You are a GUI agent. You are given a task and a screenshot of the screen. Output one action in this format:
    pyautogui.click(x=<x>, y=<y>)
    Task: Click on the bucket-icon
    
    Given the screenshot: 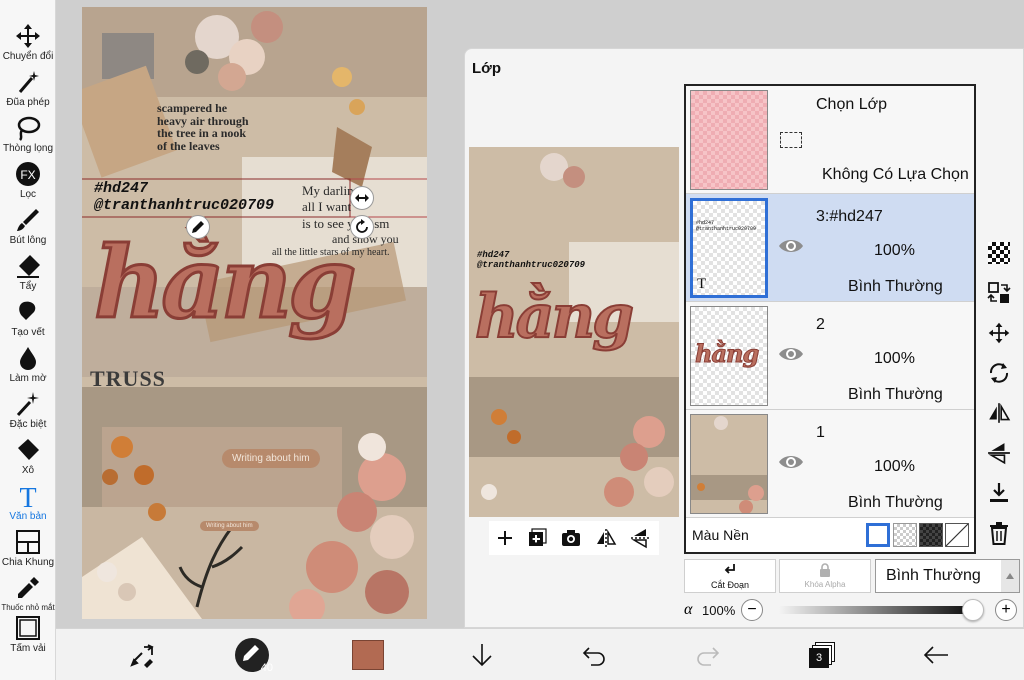 What is the action you would take?
    pyautogui.click(x=28, y=449)
    